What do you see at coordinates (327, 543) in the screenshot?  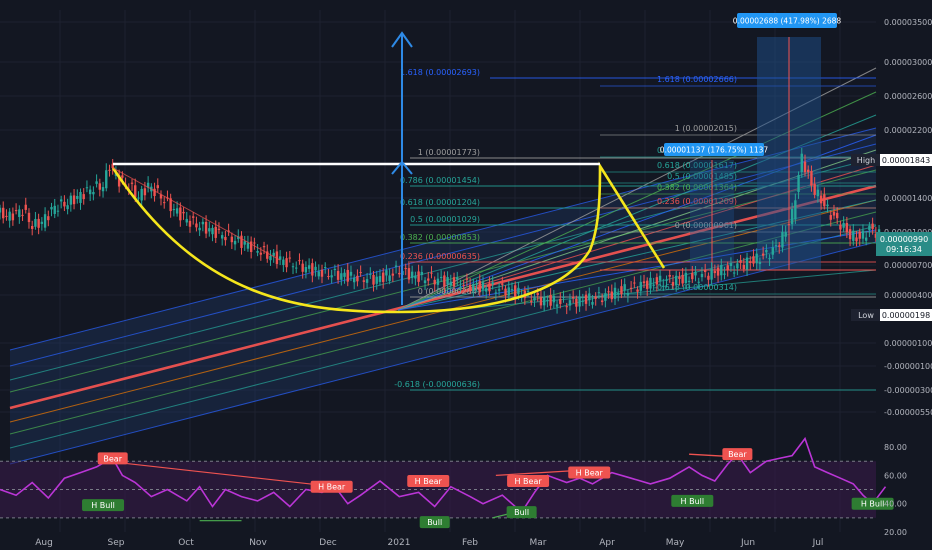 I see `time-tick-label: Dec` at bounding box center [327, 543].